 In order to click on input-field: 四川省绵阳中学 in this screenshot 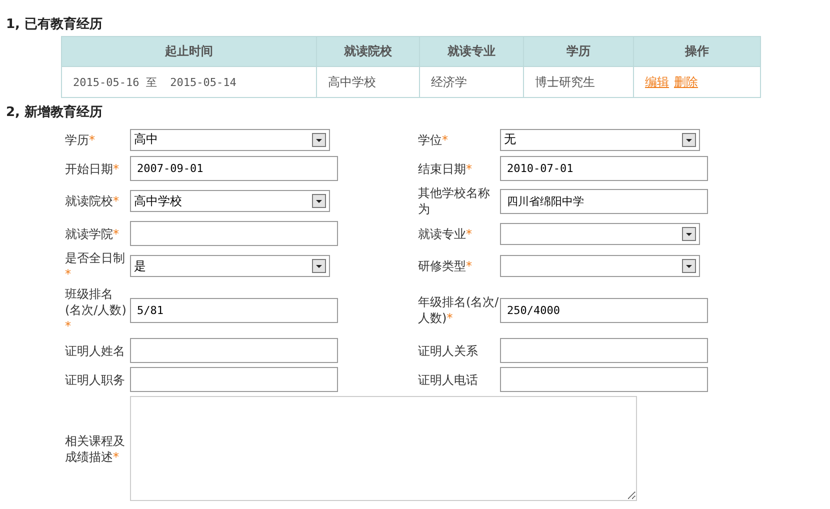, I will do `click(604, 201)`.